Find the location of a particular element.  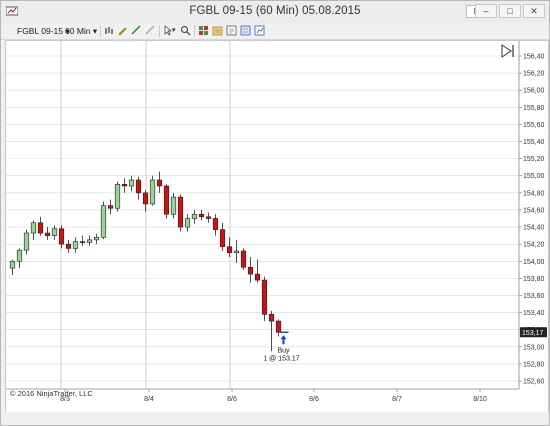

pencil-icon is located at coordinates (122, 30).